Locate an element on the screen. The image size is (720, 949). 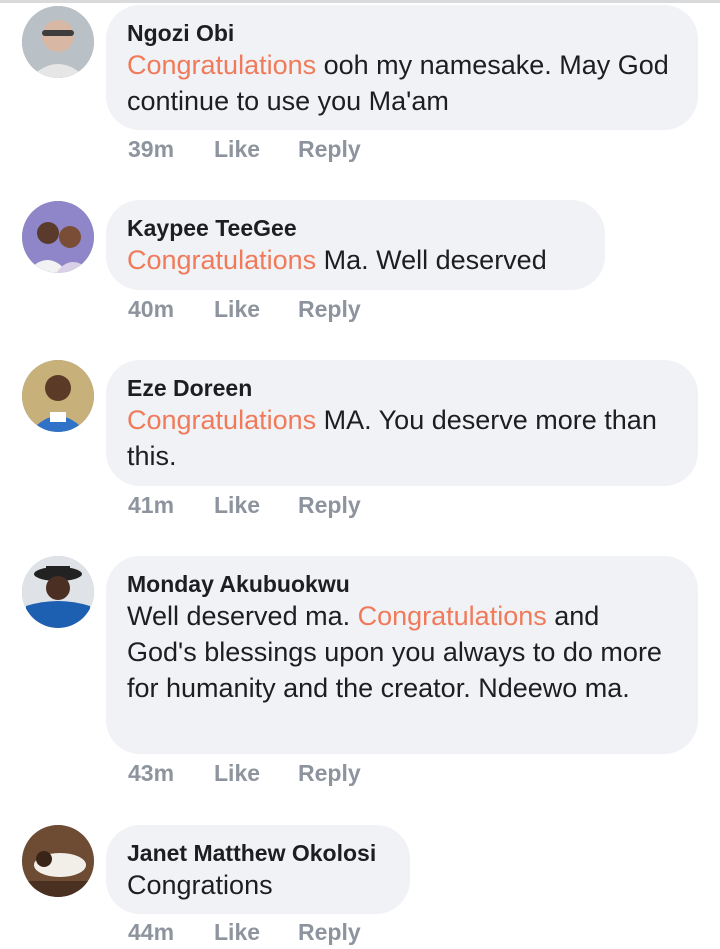
comment-actions: 39m Like Reply is located at coordinates (244, 149).